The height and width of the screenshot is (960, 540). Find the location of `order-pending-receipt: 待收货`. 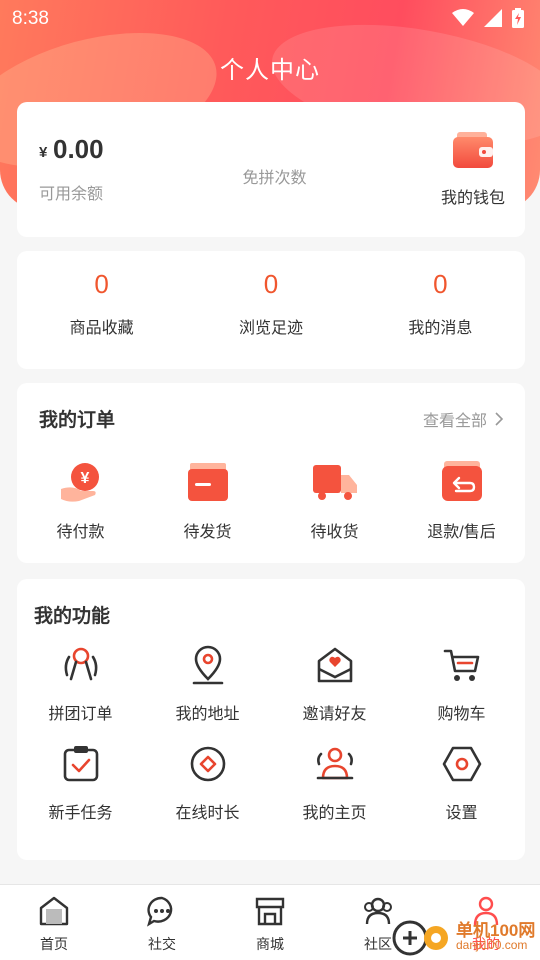

order-pending-receipt: 待收货 is located at coordinates (334, 501).